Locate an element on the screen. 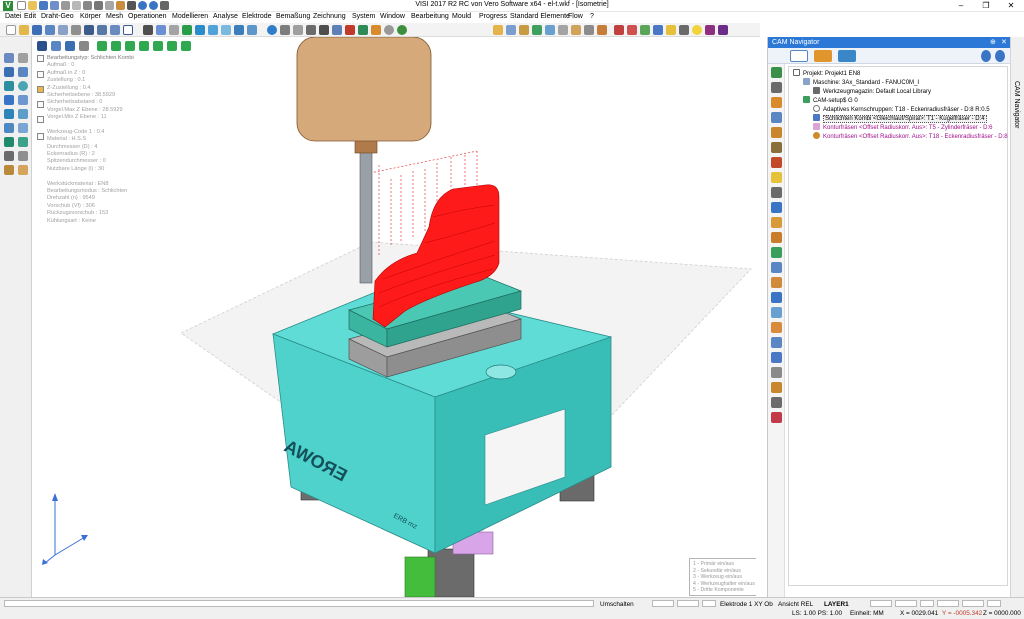 This screenshot has width=1024, height=619. view-top-icon is located at coordinates (213, 30).